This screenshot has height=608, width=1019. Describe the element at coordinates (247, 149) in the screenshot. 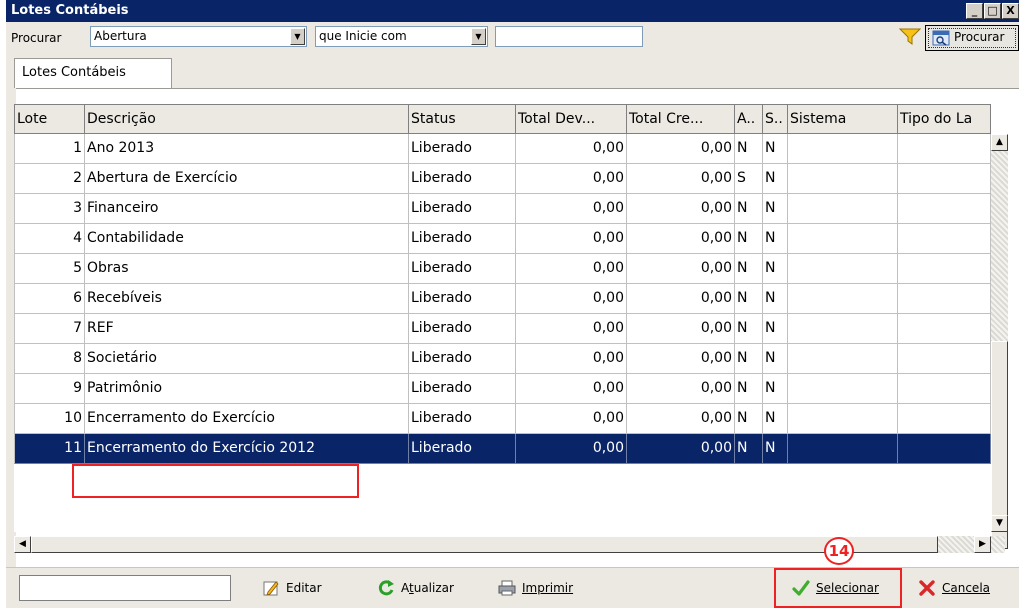

I see `cell-descricao: Ano 2013` at that location.